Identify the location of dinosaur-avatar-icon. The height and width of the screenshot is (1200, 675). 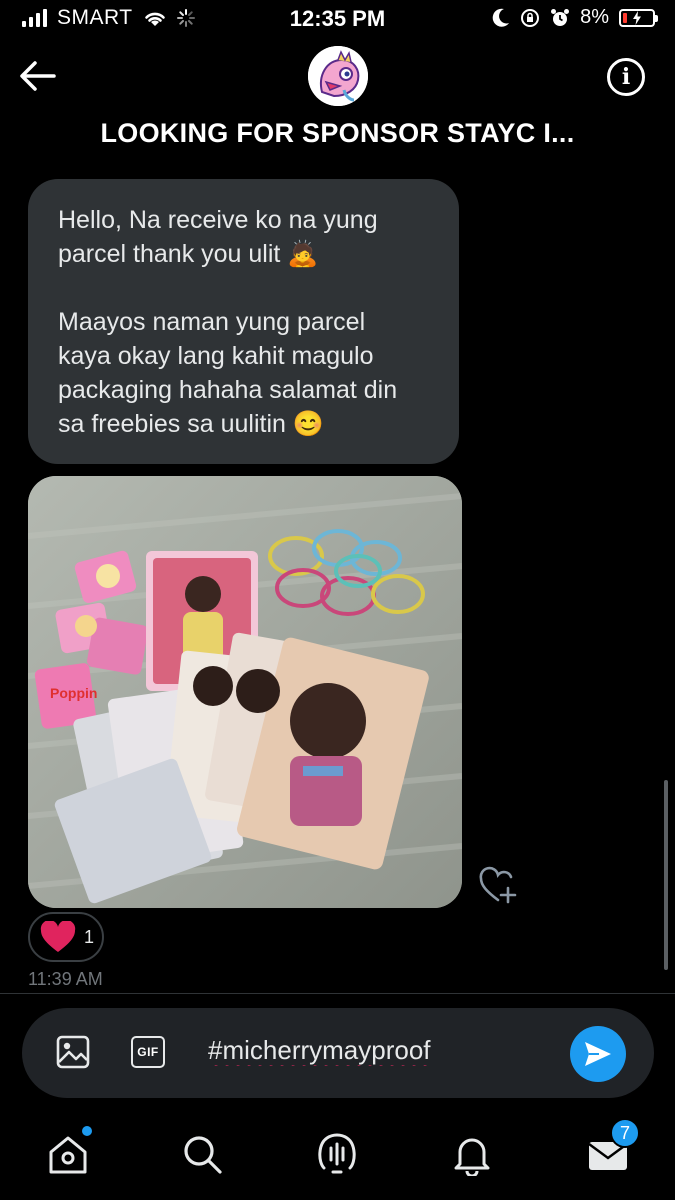
(338, 76).